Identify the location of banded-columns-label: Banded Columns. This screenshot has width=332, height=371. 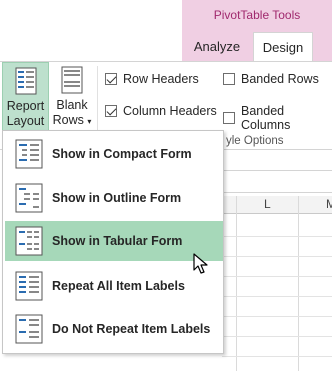
(266, 118).